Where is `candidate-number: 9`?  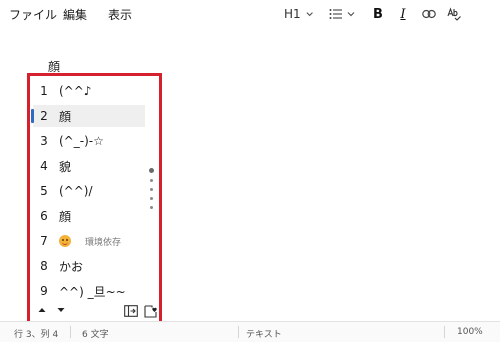 candidate-number: 9 is located at coordinates (44, 291).